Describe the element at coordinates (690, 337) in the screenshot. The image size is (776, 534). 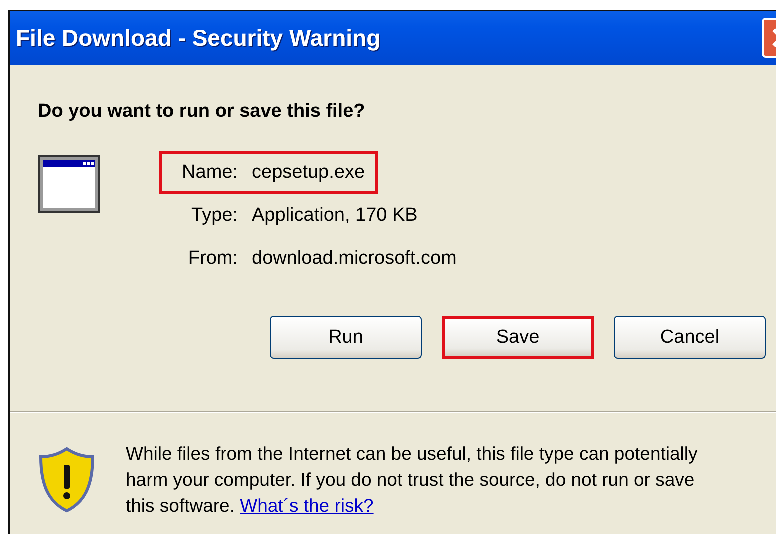
I see `dialog-button: Cancel` at that location.